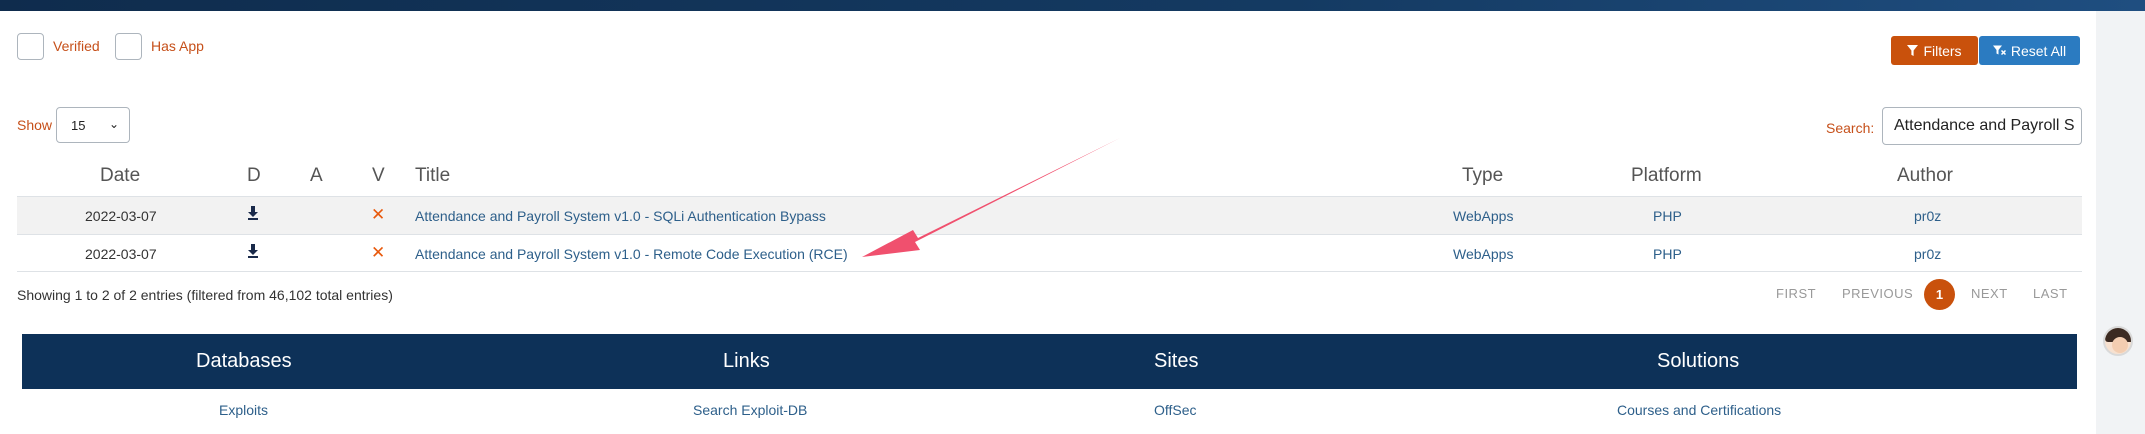  Describe the element at coordinates (1999, 50) in the screenshot. I see `clear-filter-icon` at that location.